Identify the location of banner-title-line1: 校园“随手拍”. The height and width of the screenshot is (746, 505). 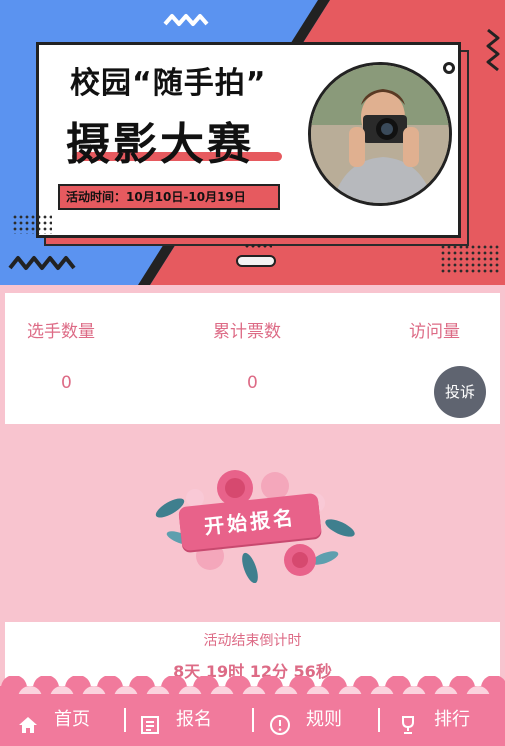
(168, 83).